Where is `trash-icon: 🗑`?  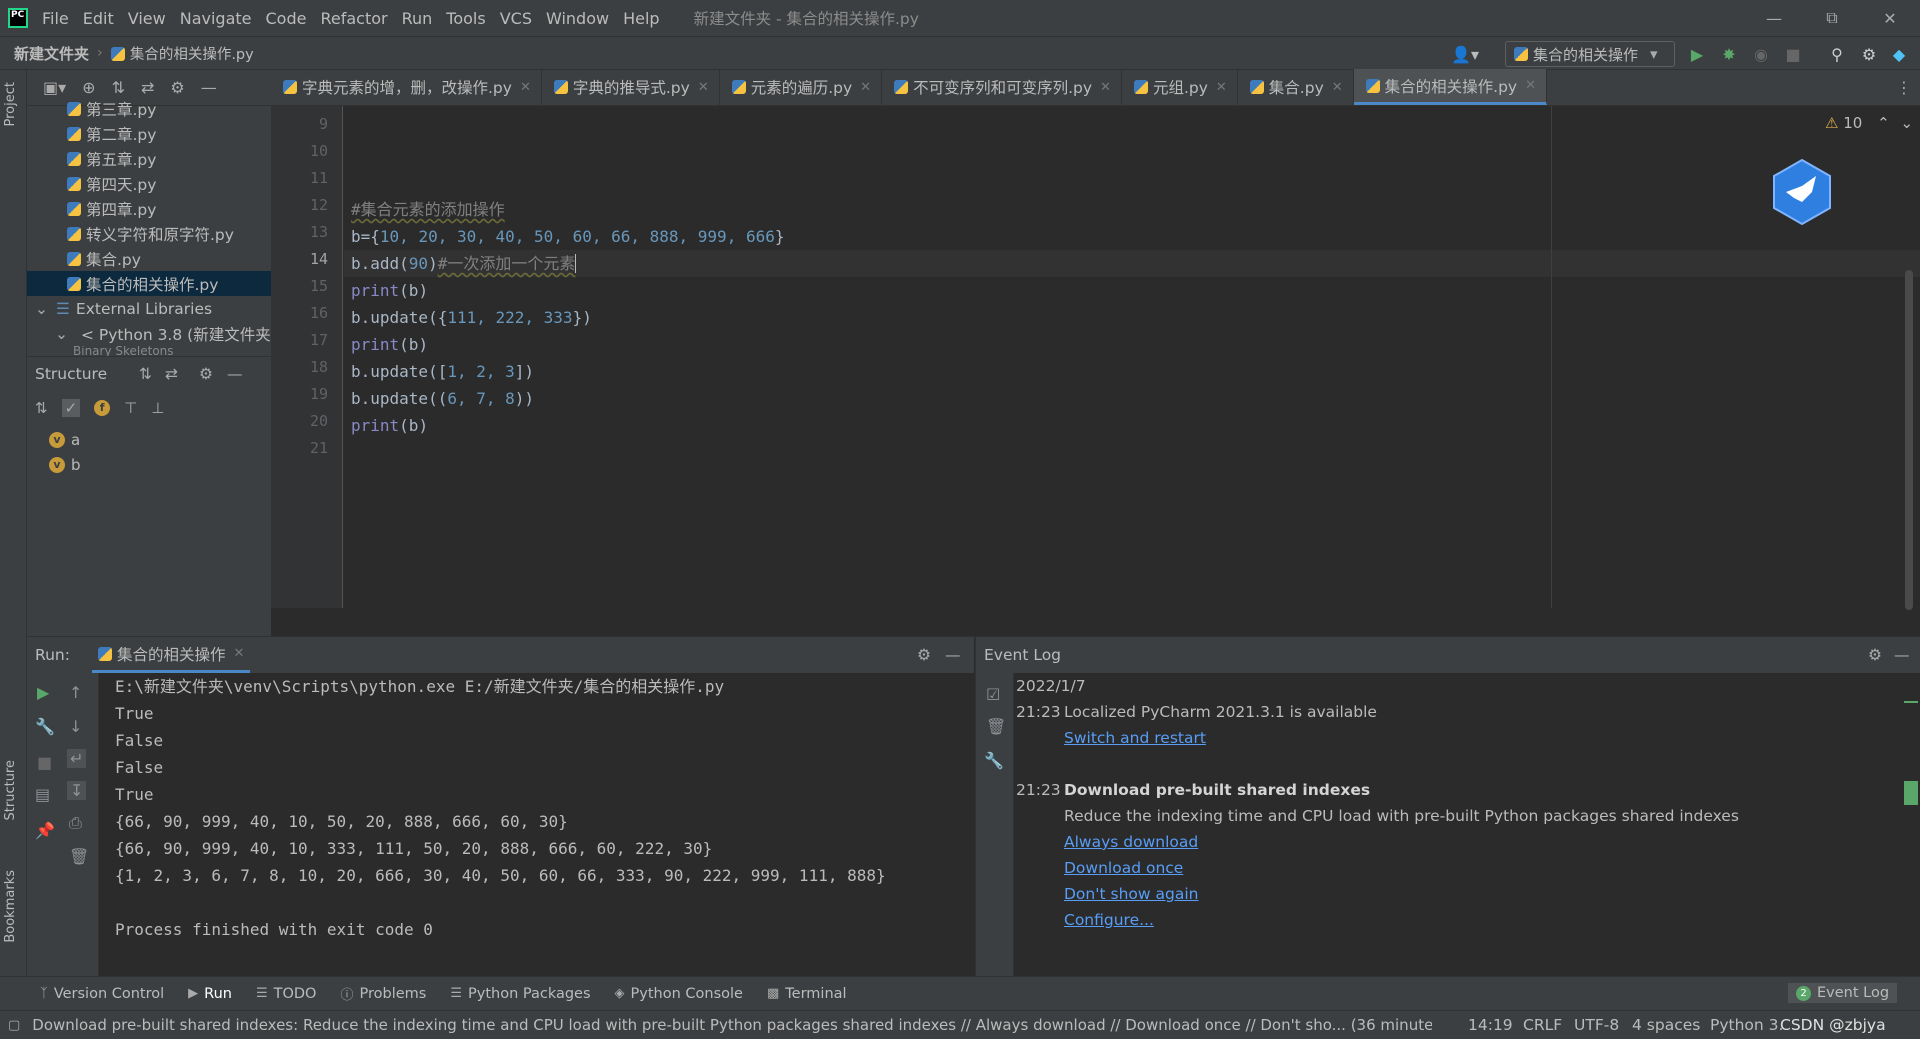
trash-icon: 🗑 is located at coordinates (996, 726).